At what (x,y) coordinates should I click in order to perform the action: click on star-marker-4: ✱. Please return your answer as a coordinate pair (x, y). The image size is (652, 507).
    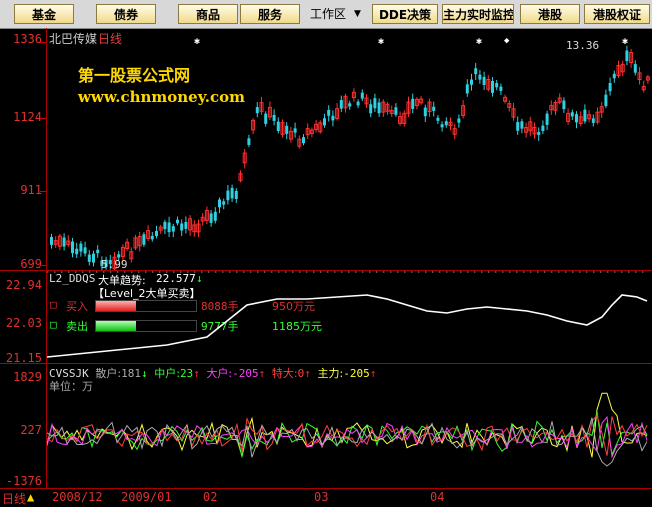
    Looking at the image, I should click on (625, 41).